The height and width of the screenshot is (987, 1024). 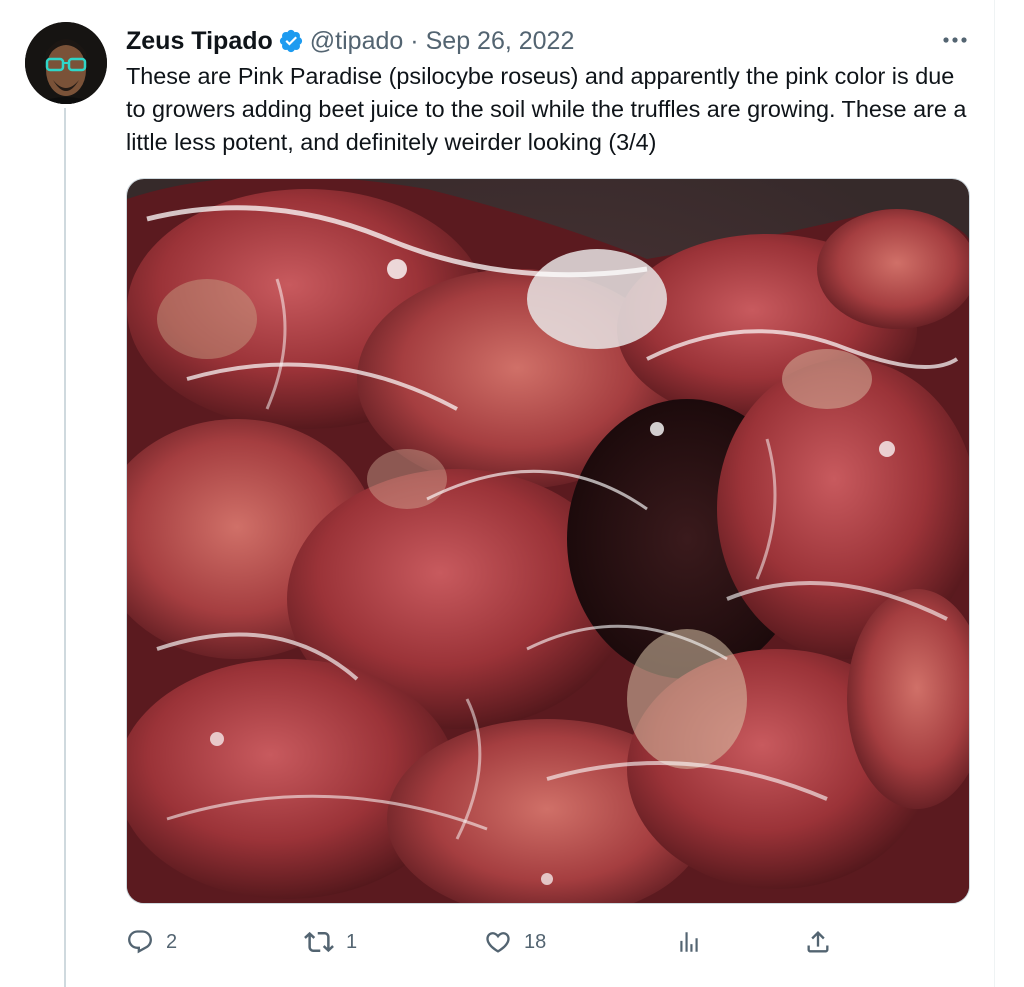 What do you see at coordinates (500, 41) in the screenshot?
I see `tweet-date: Sep 26, 2022` at bounding box center [500, 41].